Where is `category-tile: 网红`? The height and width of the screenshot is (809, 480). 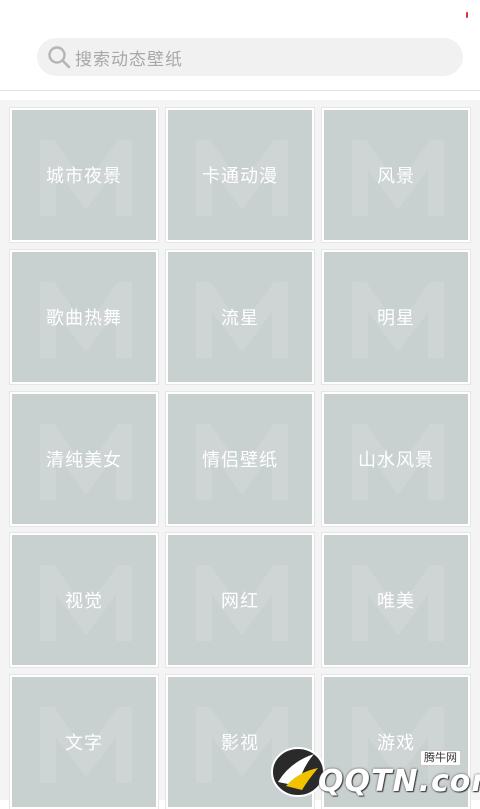
category-tile: 网红 is located at coordinates (240, 600).